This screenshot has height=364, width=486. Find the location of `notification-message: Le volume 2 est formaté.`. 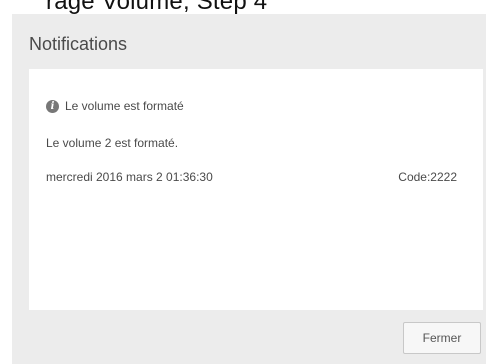

notification-message: Le volume 2 est formaté. is located at coordinates (112, 143).